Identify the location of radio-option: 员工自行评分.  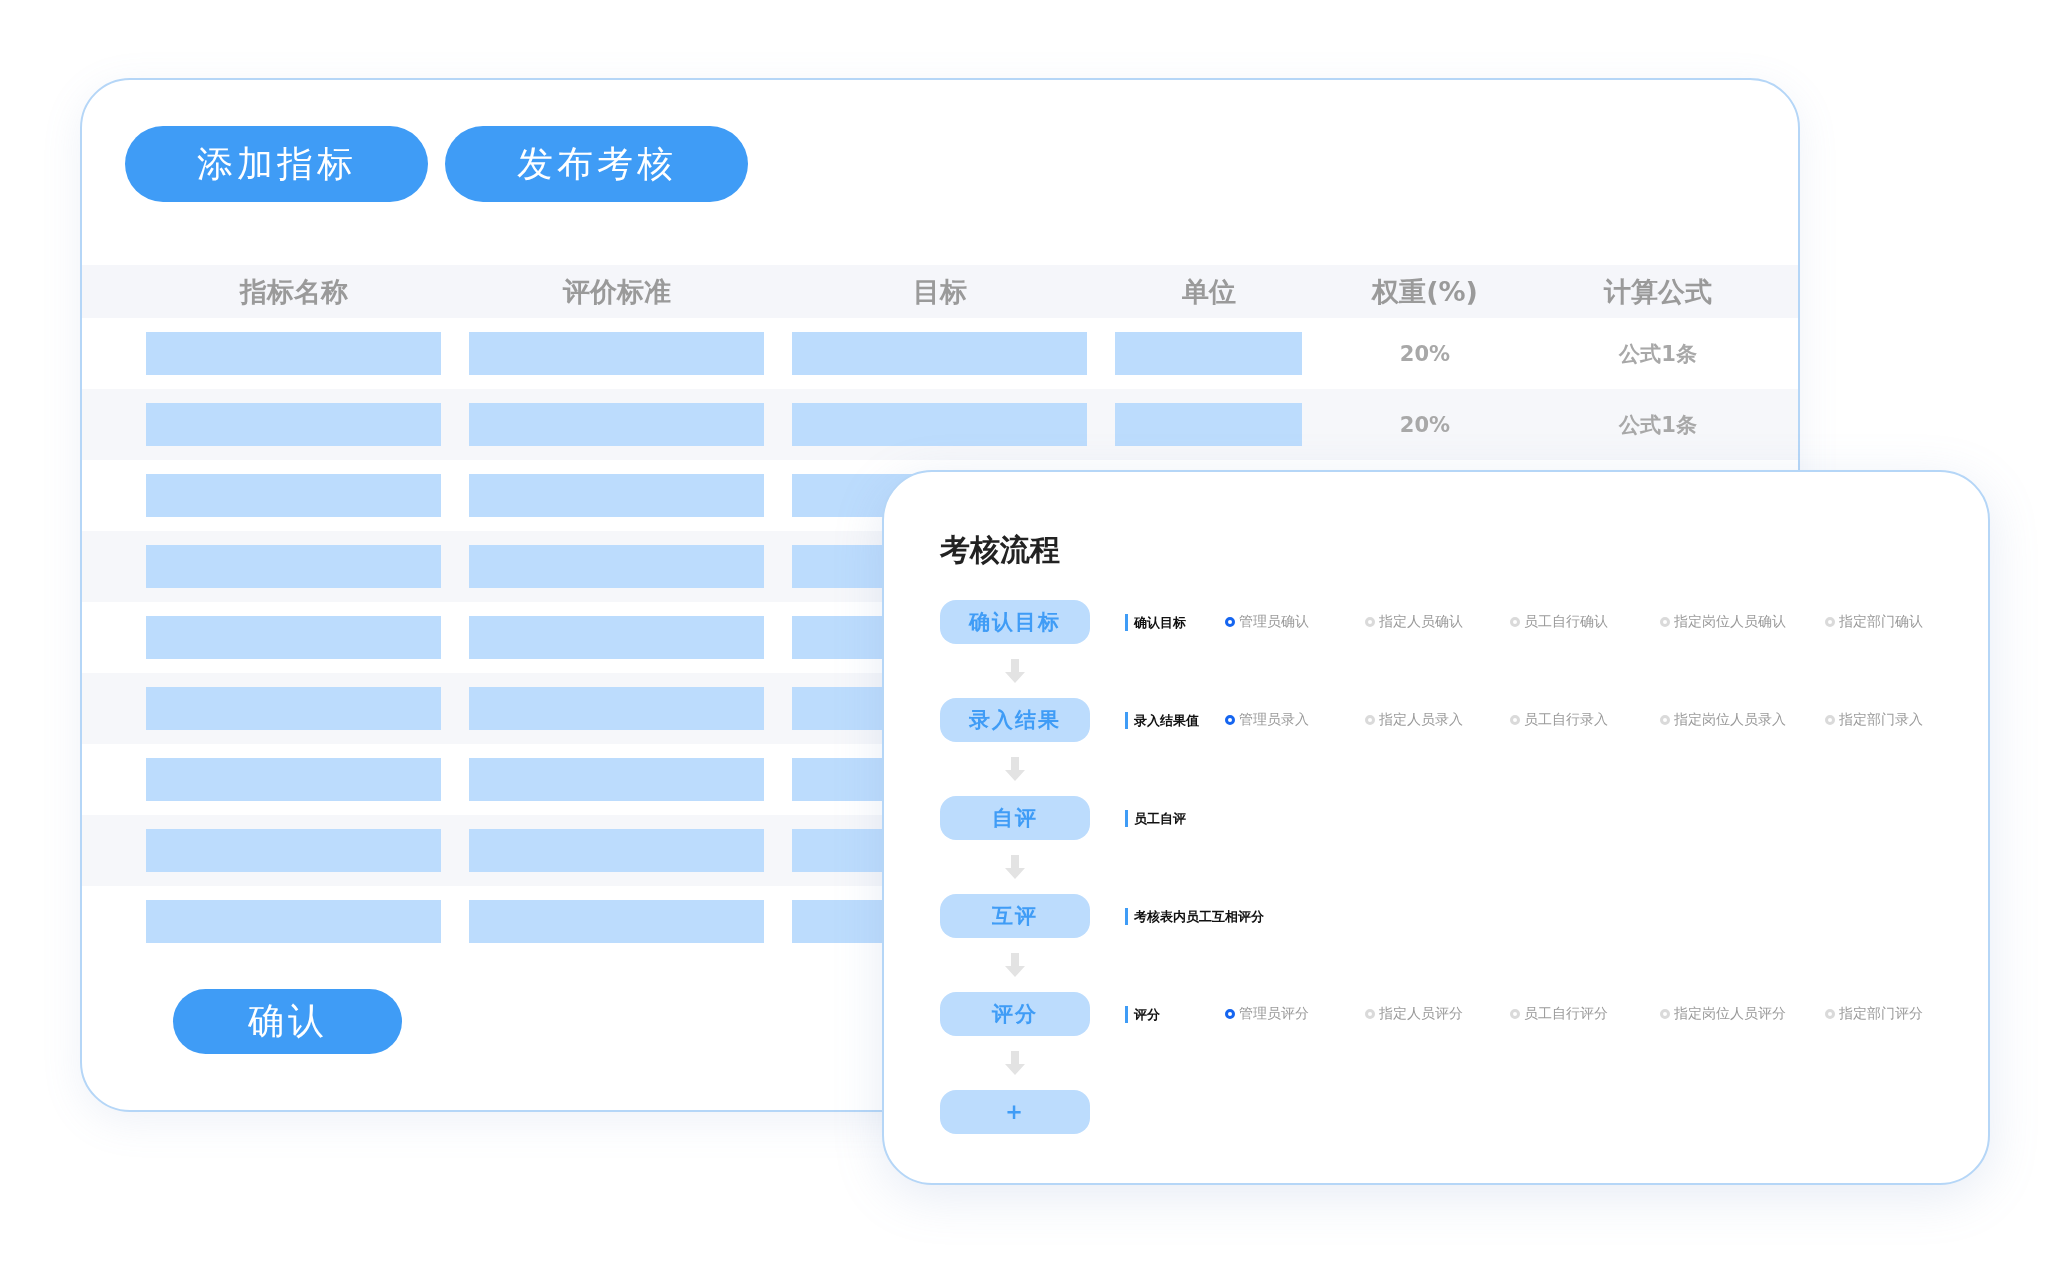
(1585, 1014).